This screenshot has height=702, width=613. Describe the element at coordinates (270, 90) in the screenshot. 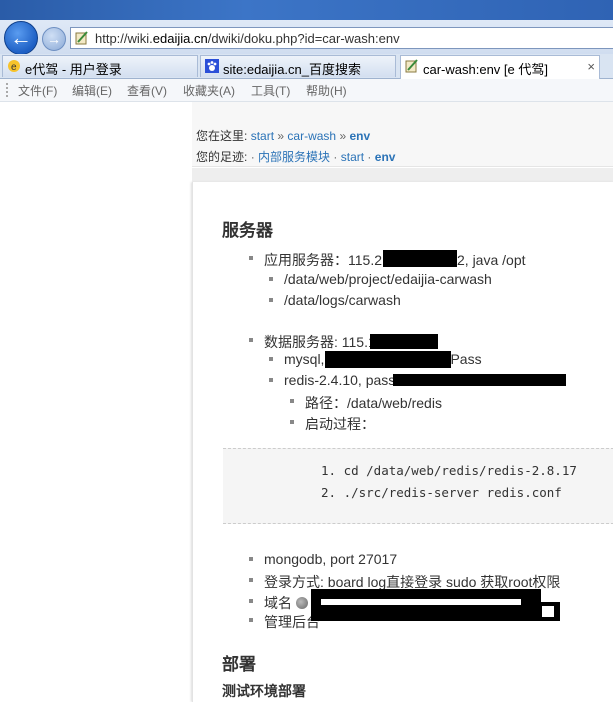

I see `menu-tools: 工具(T)` at that location.